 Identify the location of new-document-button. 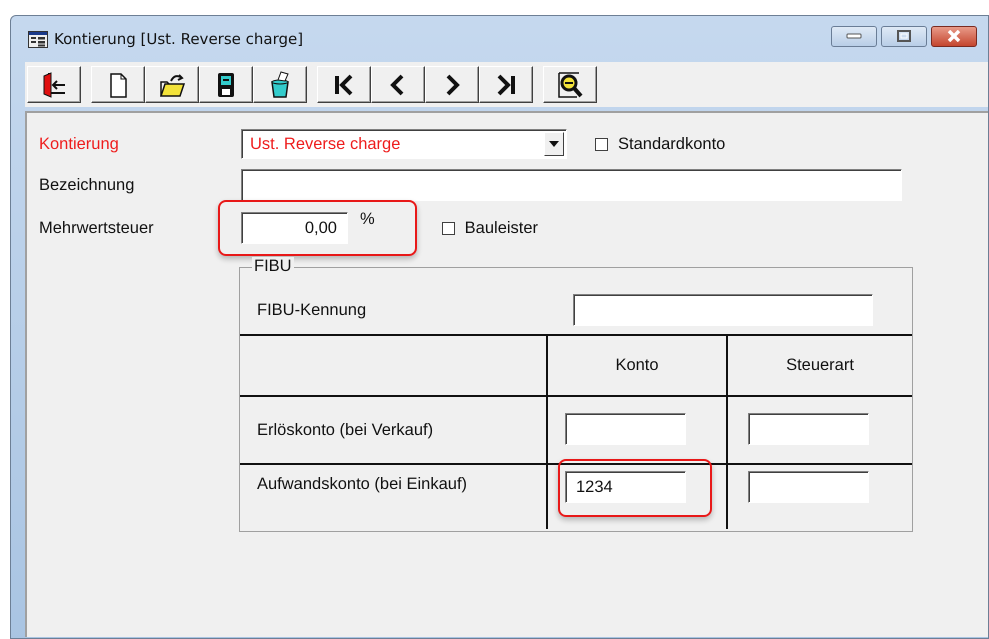
(118, 84).